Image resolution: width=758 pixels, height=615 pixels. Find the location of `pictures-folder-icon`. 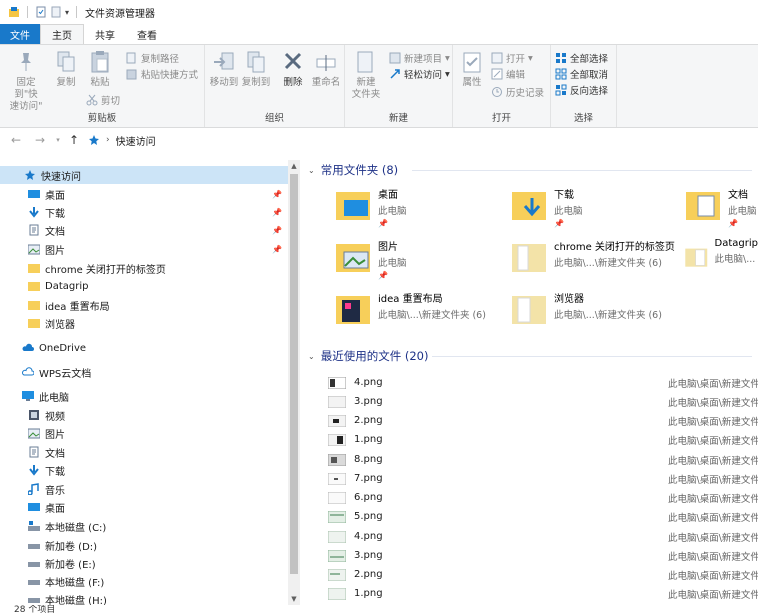

pictures-folder-icon is located at coordinates (353, 258).